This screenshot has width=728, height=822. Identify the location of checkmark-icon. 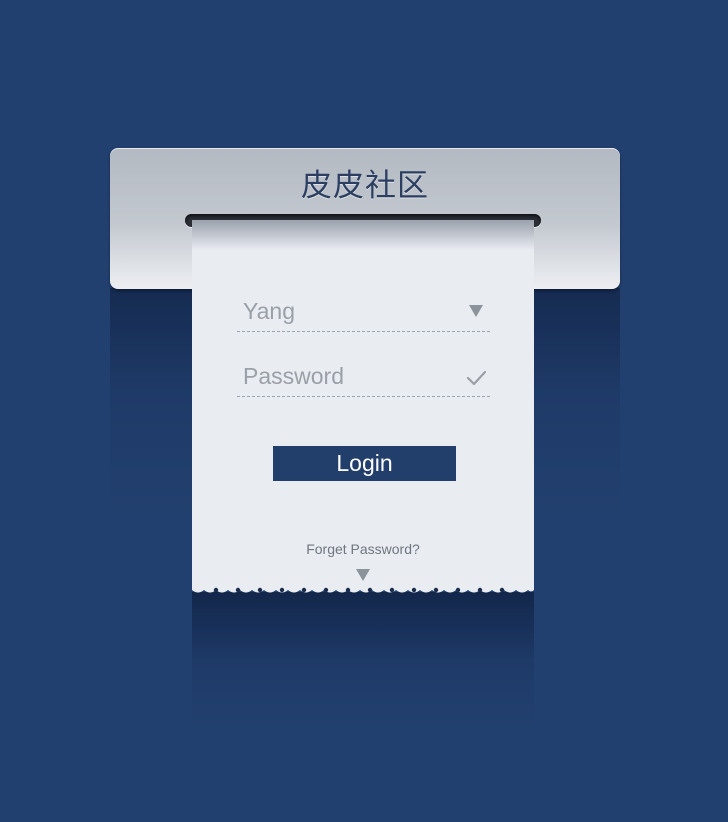
(476, 378).